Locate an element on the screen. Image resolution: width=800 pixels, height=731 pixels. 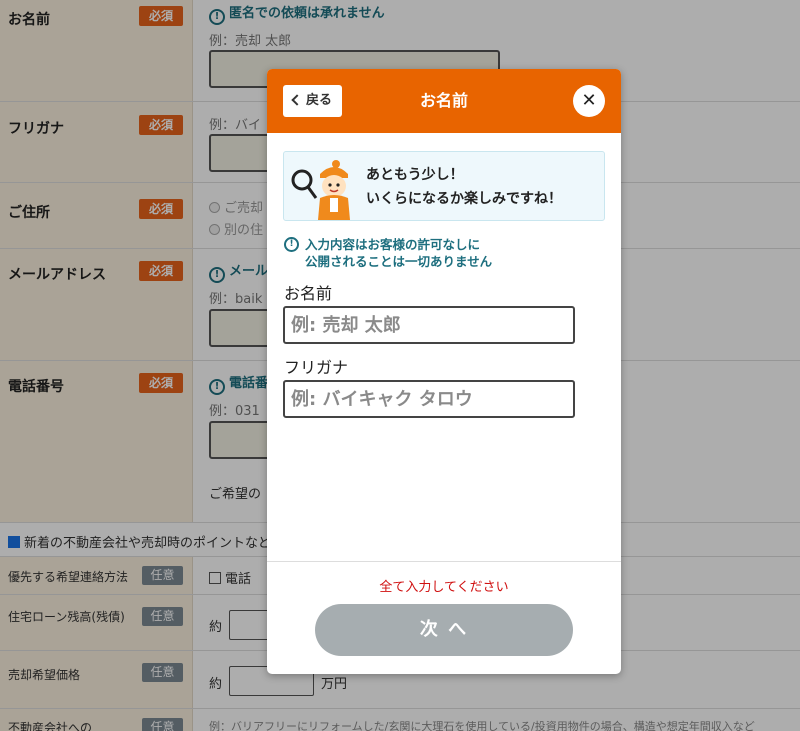
privacy-note: ! 入力内容はお客様の許可なしに 公開されることは一切ありません is located at coordinates (388, 253).